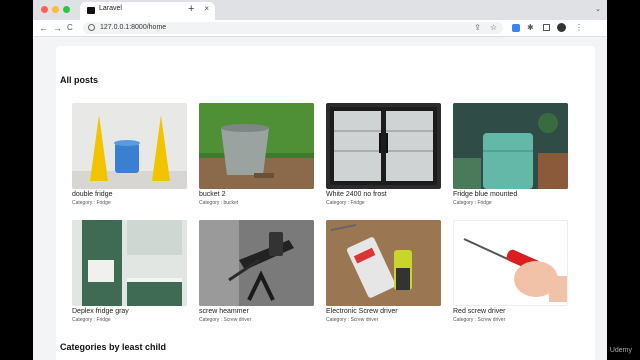 Image resolution: width=640 pixels, height=360 pixels. Describe the element at coordinates (579, 28) in the screenshot. I see `menu-kebab-icon: ⋮` at that location.